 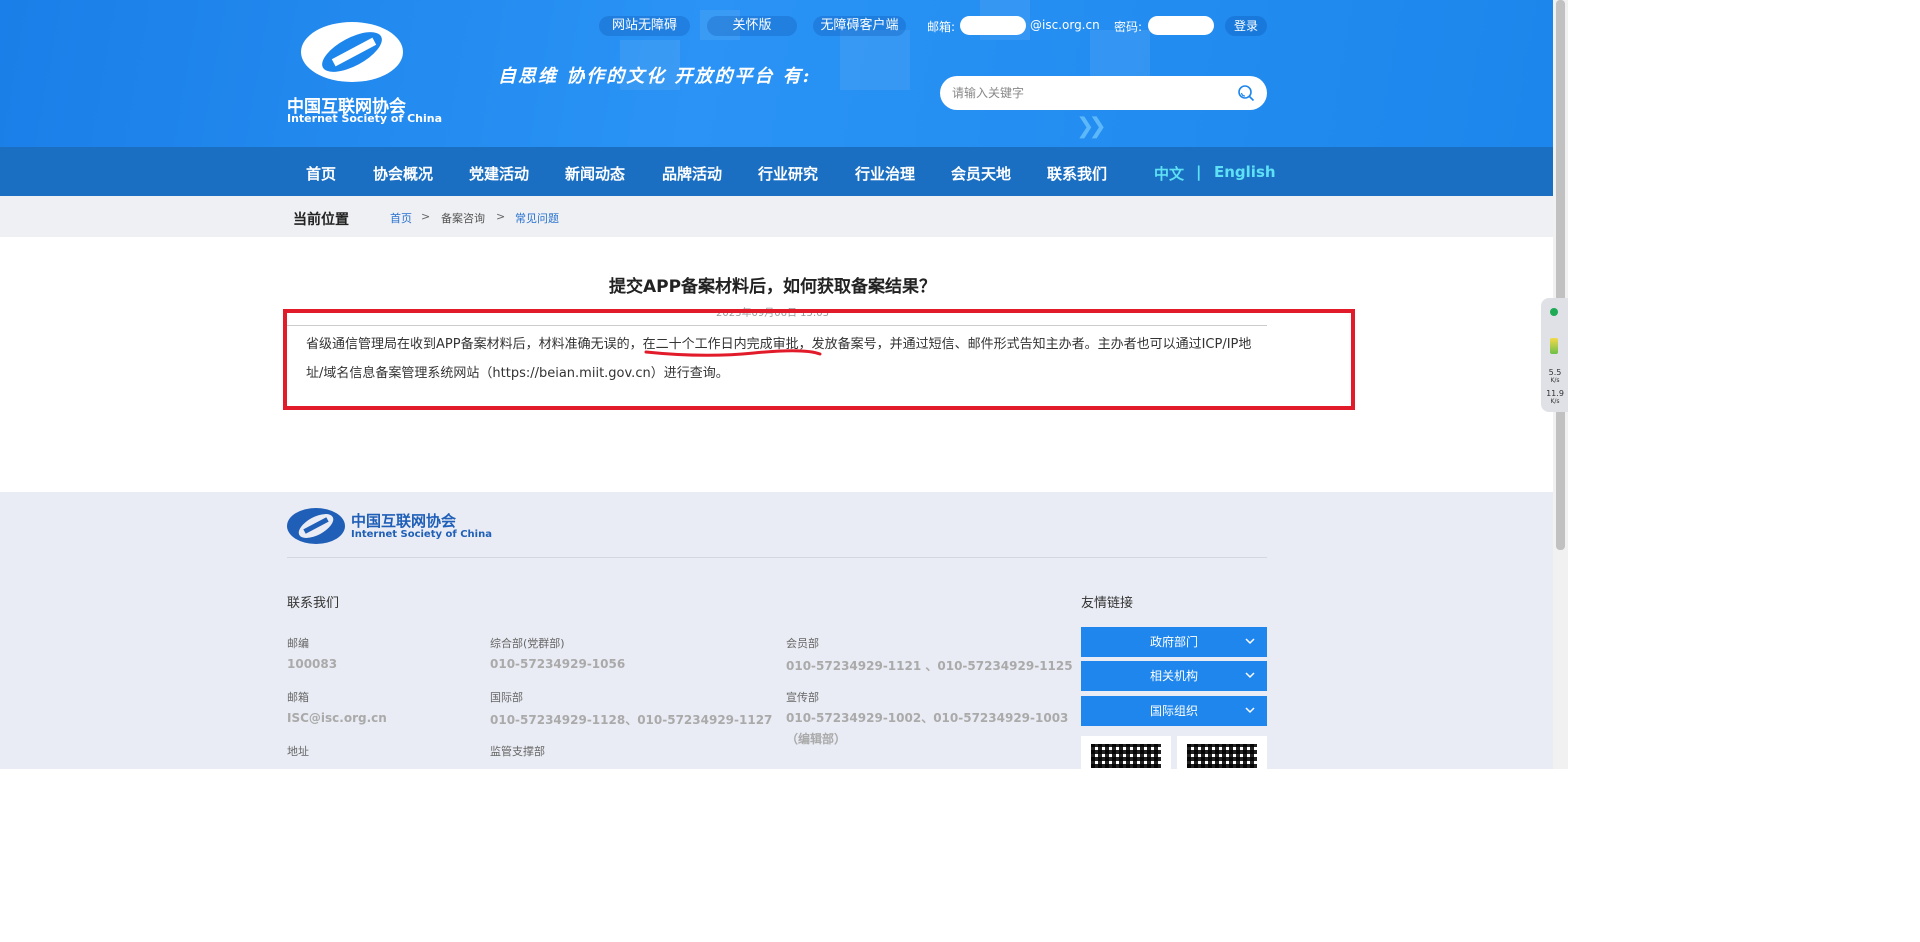 What do you see at coordinates (463, 218) in the screenshot?
I see `breadcrumb-section: 备案咨询` at bounding box center [463, 218].